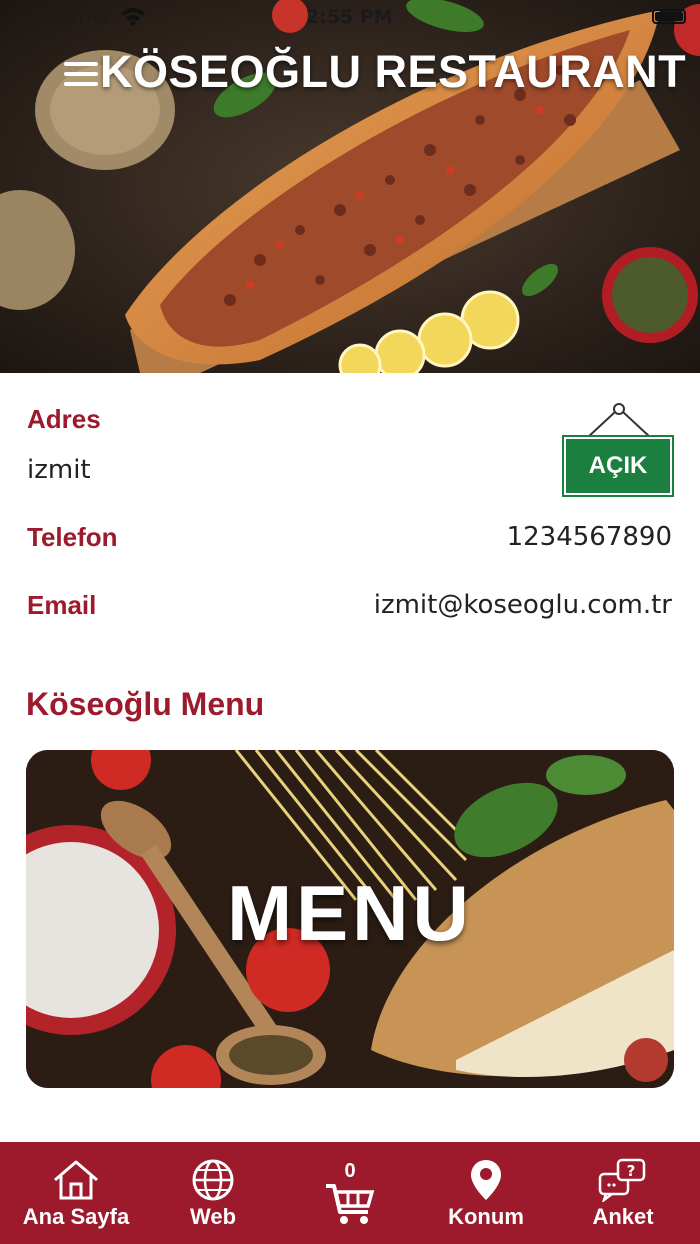 Image resolution: width=700 pixels, height=1244 pixels. I want to click on open-status-sign: AÇIK, so click(618, 450).